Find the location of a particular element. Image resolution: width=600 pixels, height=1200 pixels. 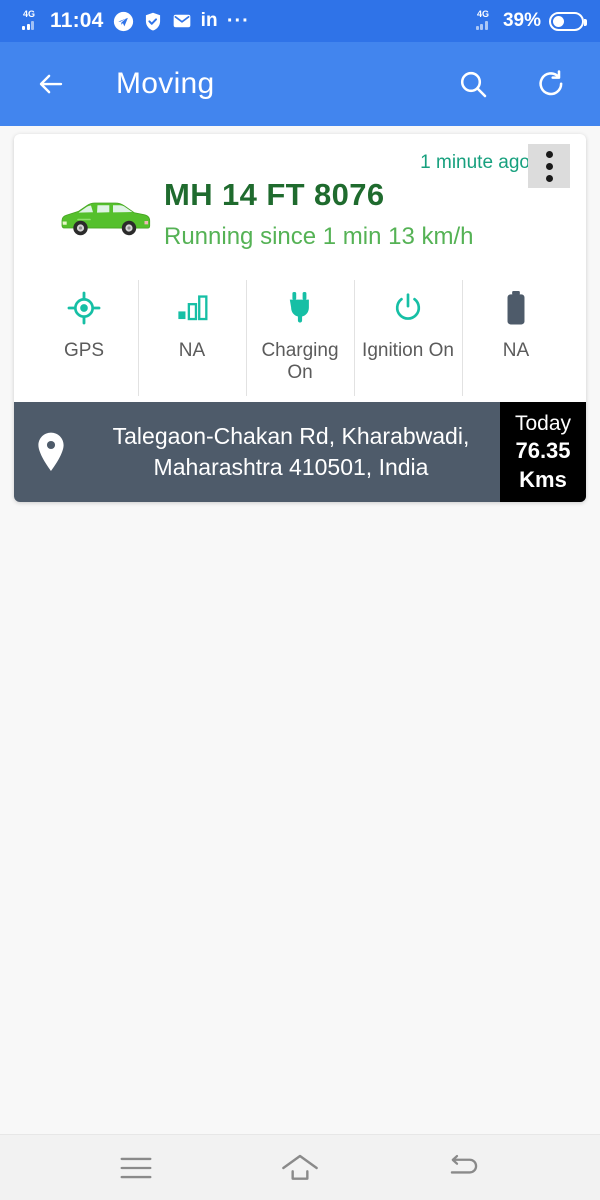

distance-panel: Today 76.35 Kms is located at coordinates (543, 452).